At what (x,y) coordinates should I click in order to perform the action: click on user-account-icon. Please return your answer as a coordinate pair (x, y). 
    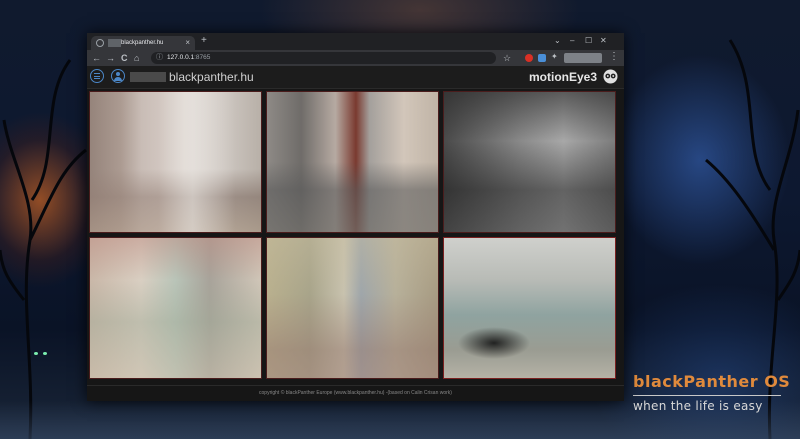
    Looking at the image, I should click on (118, 76).